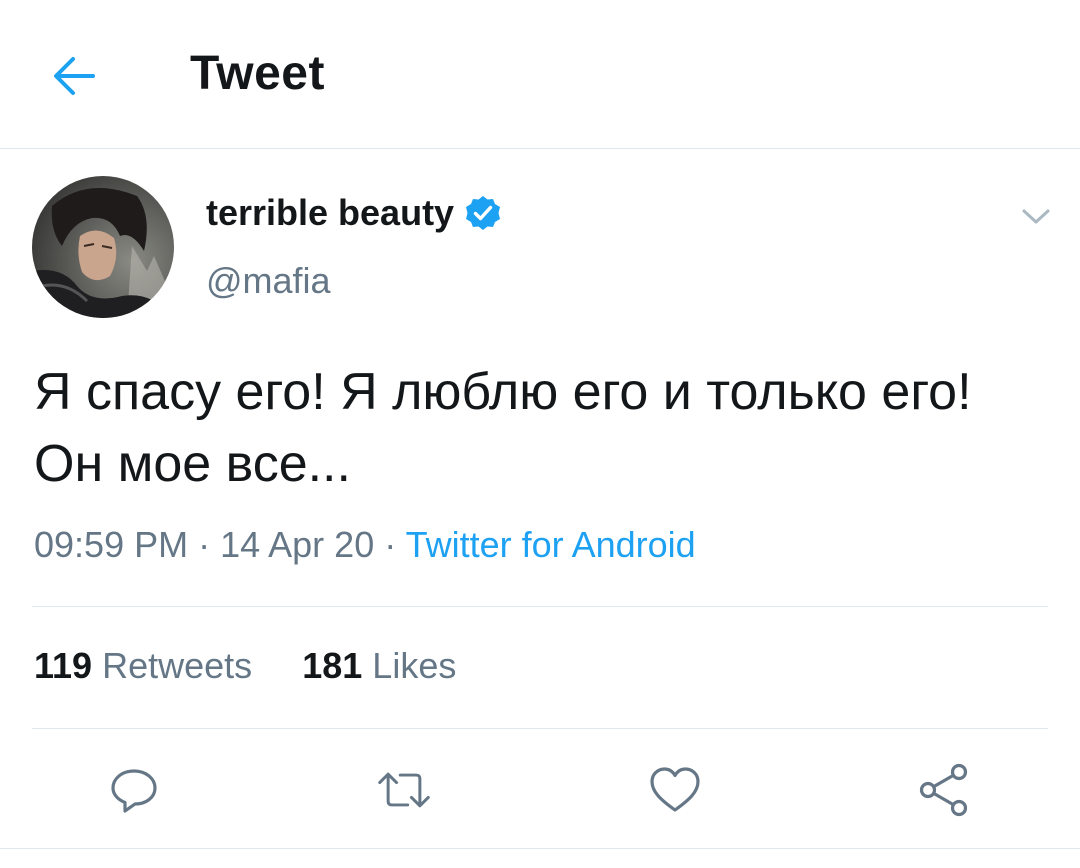 Image resolution: width=1080 pixels, height=868 pixels. I want to click on author-name: terrible beauty, so click(330, 212).